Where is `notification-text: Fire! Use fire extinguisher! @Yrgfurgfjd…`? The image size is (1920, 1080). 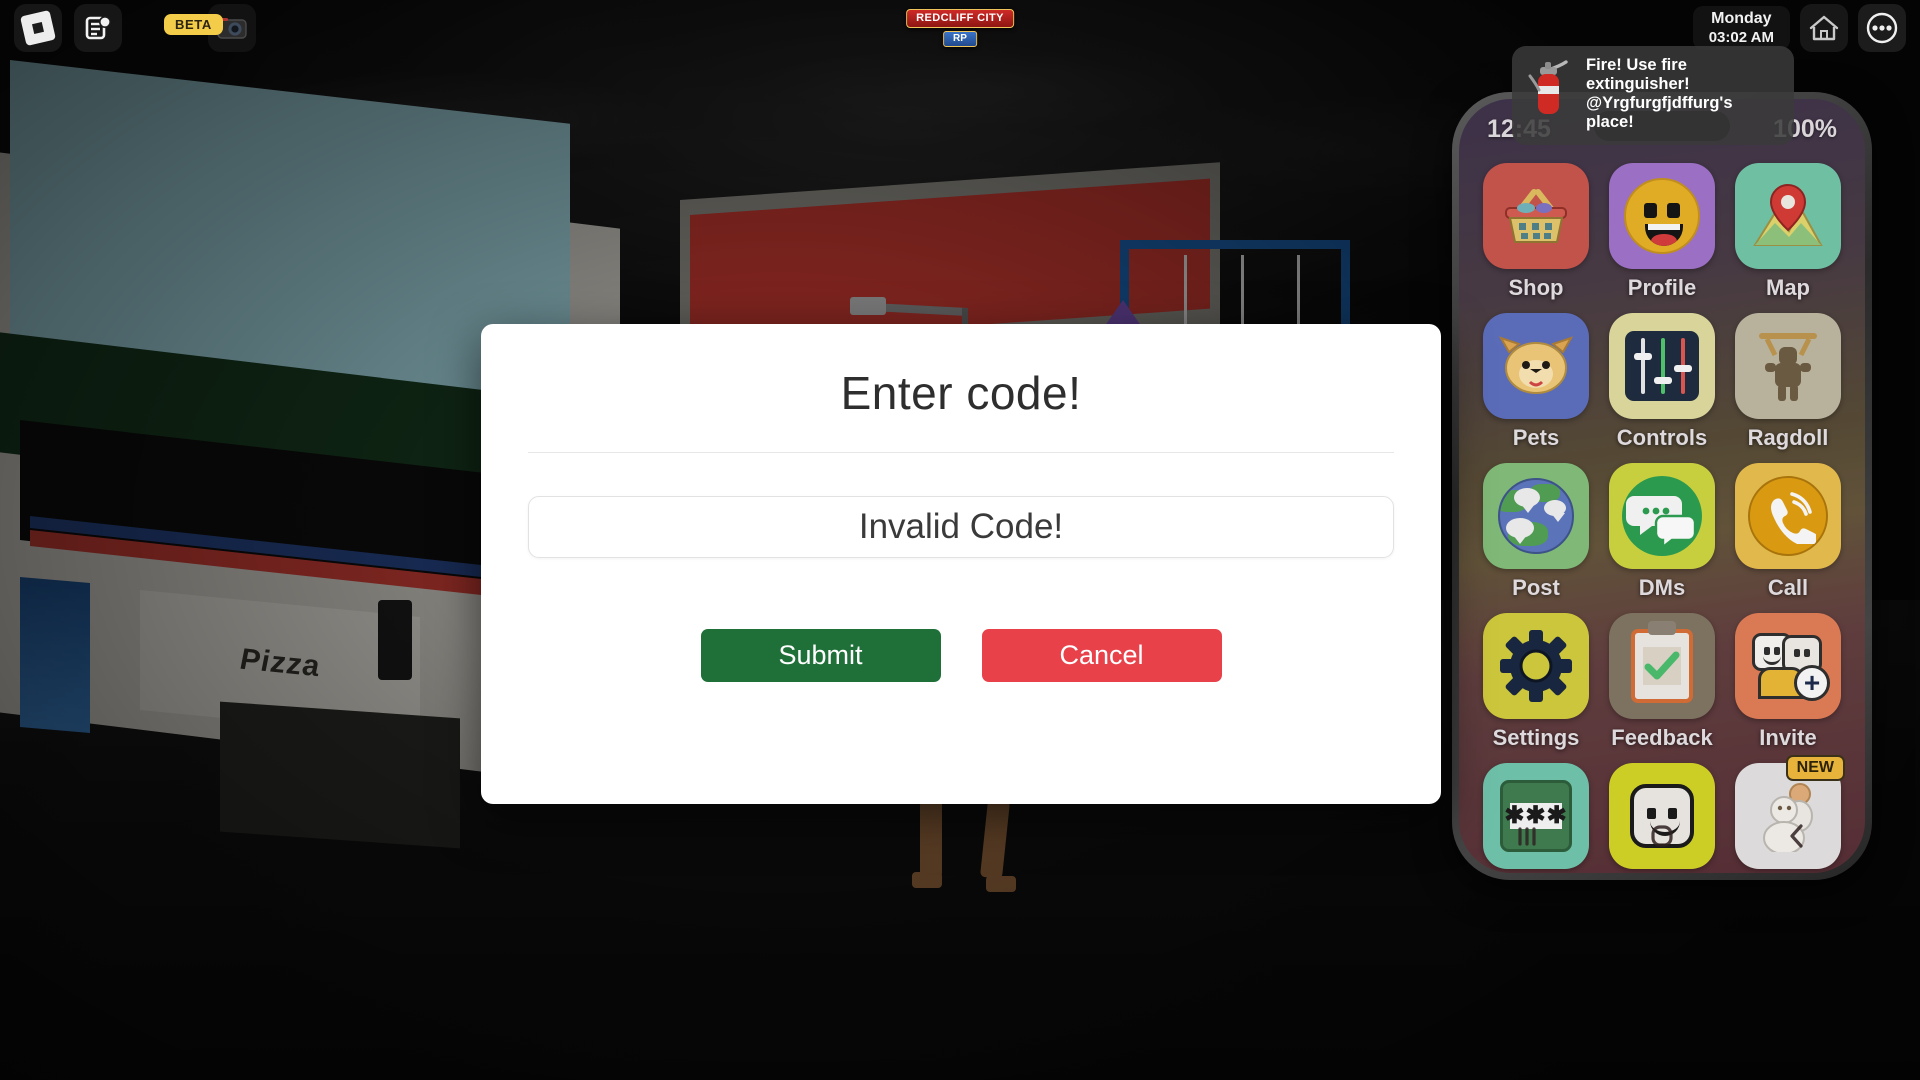 notification-text: Fire! Use fire extinguisher! @Yrgfurgfjd… is located at coordinates (1659, 94).